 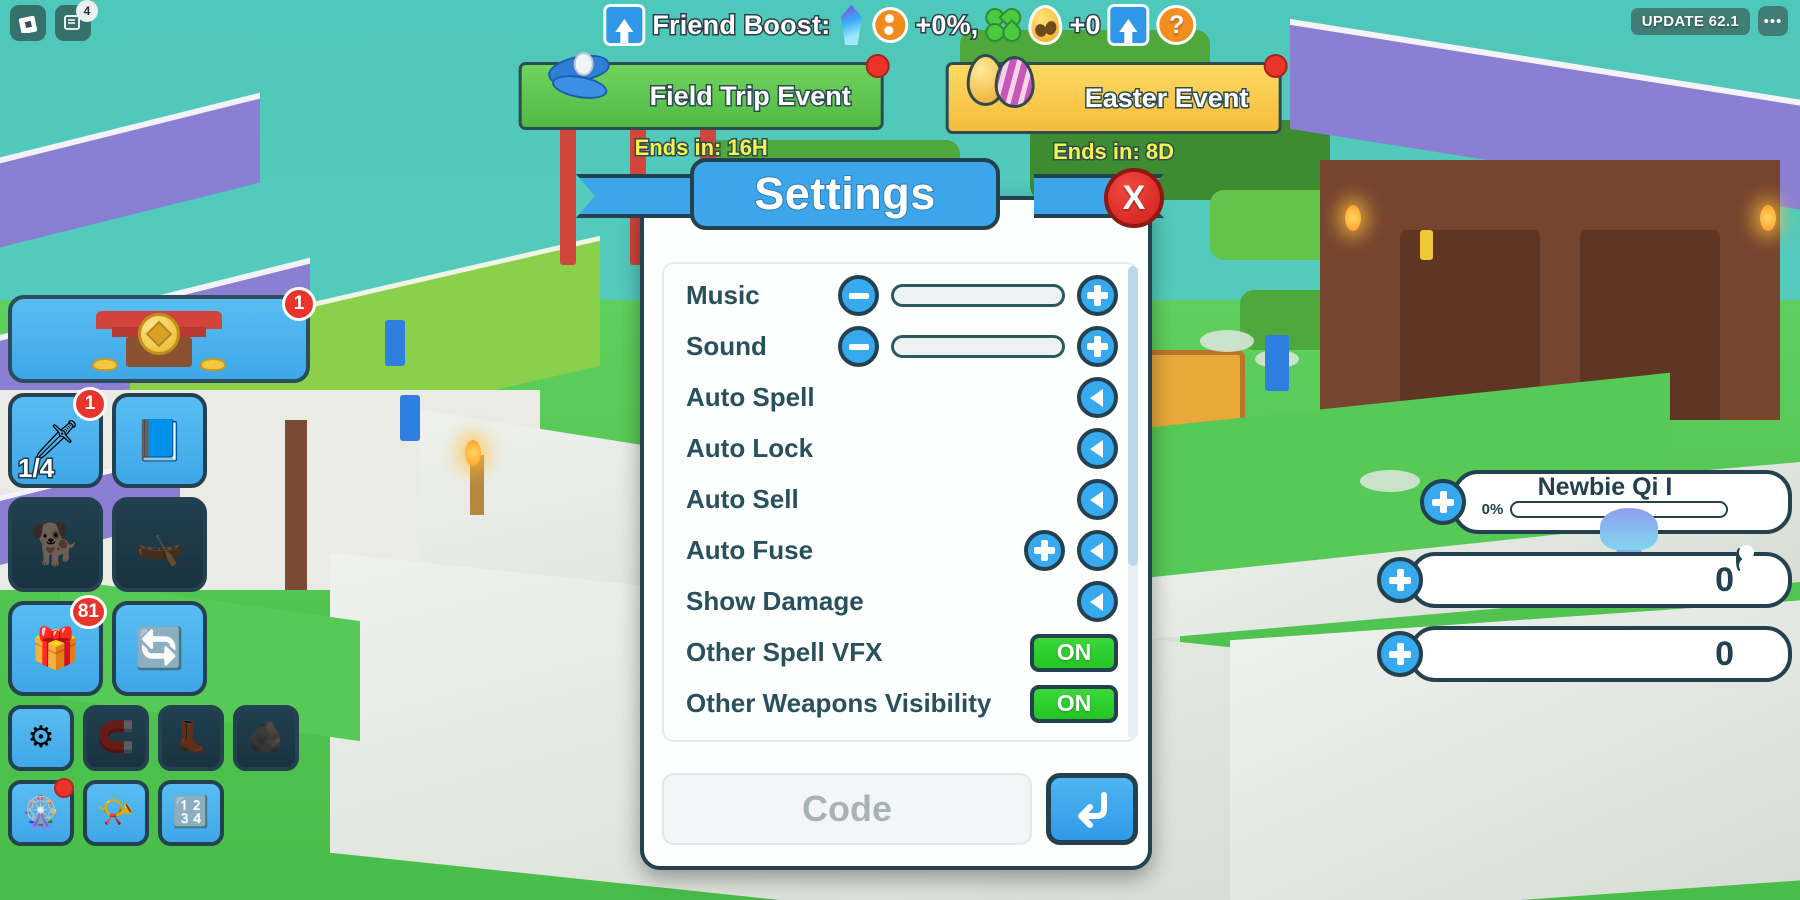 I want to click on boots-icon: 👢, so click(x=191, y=737).